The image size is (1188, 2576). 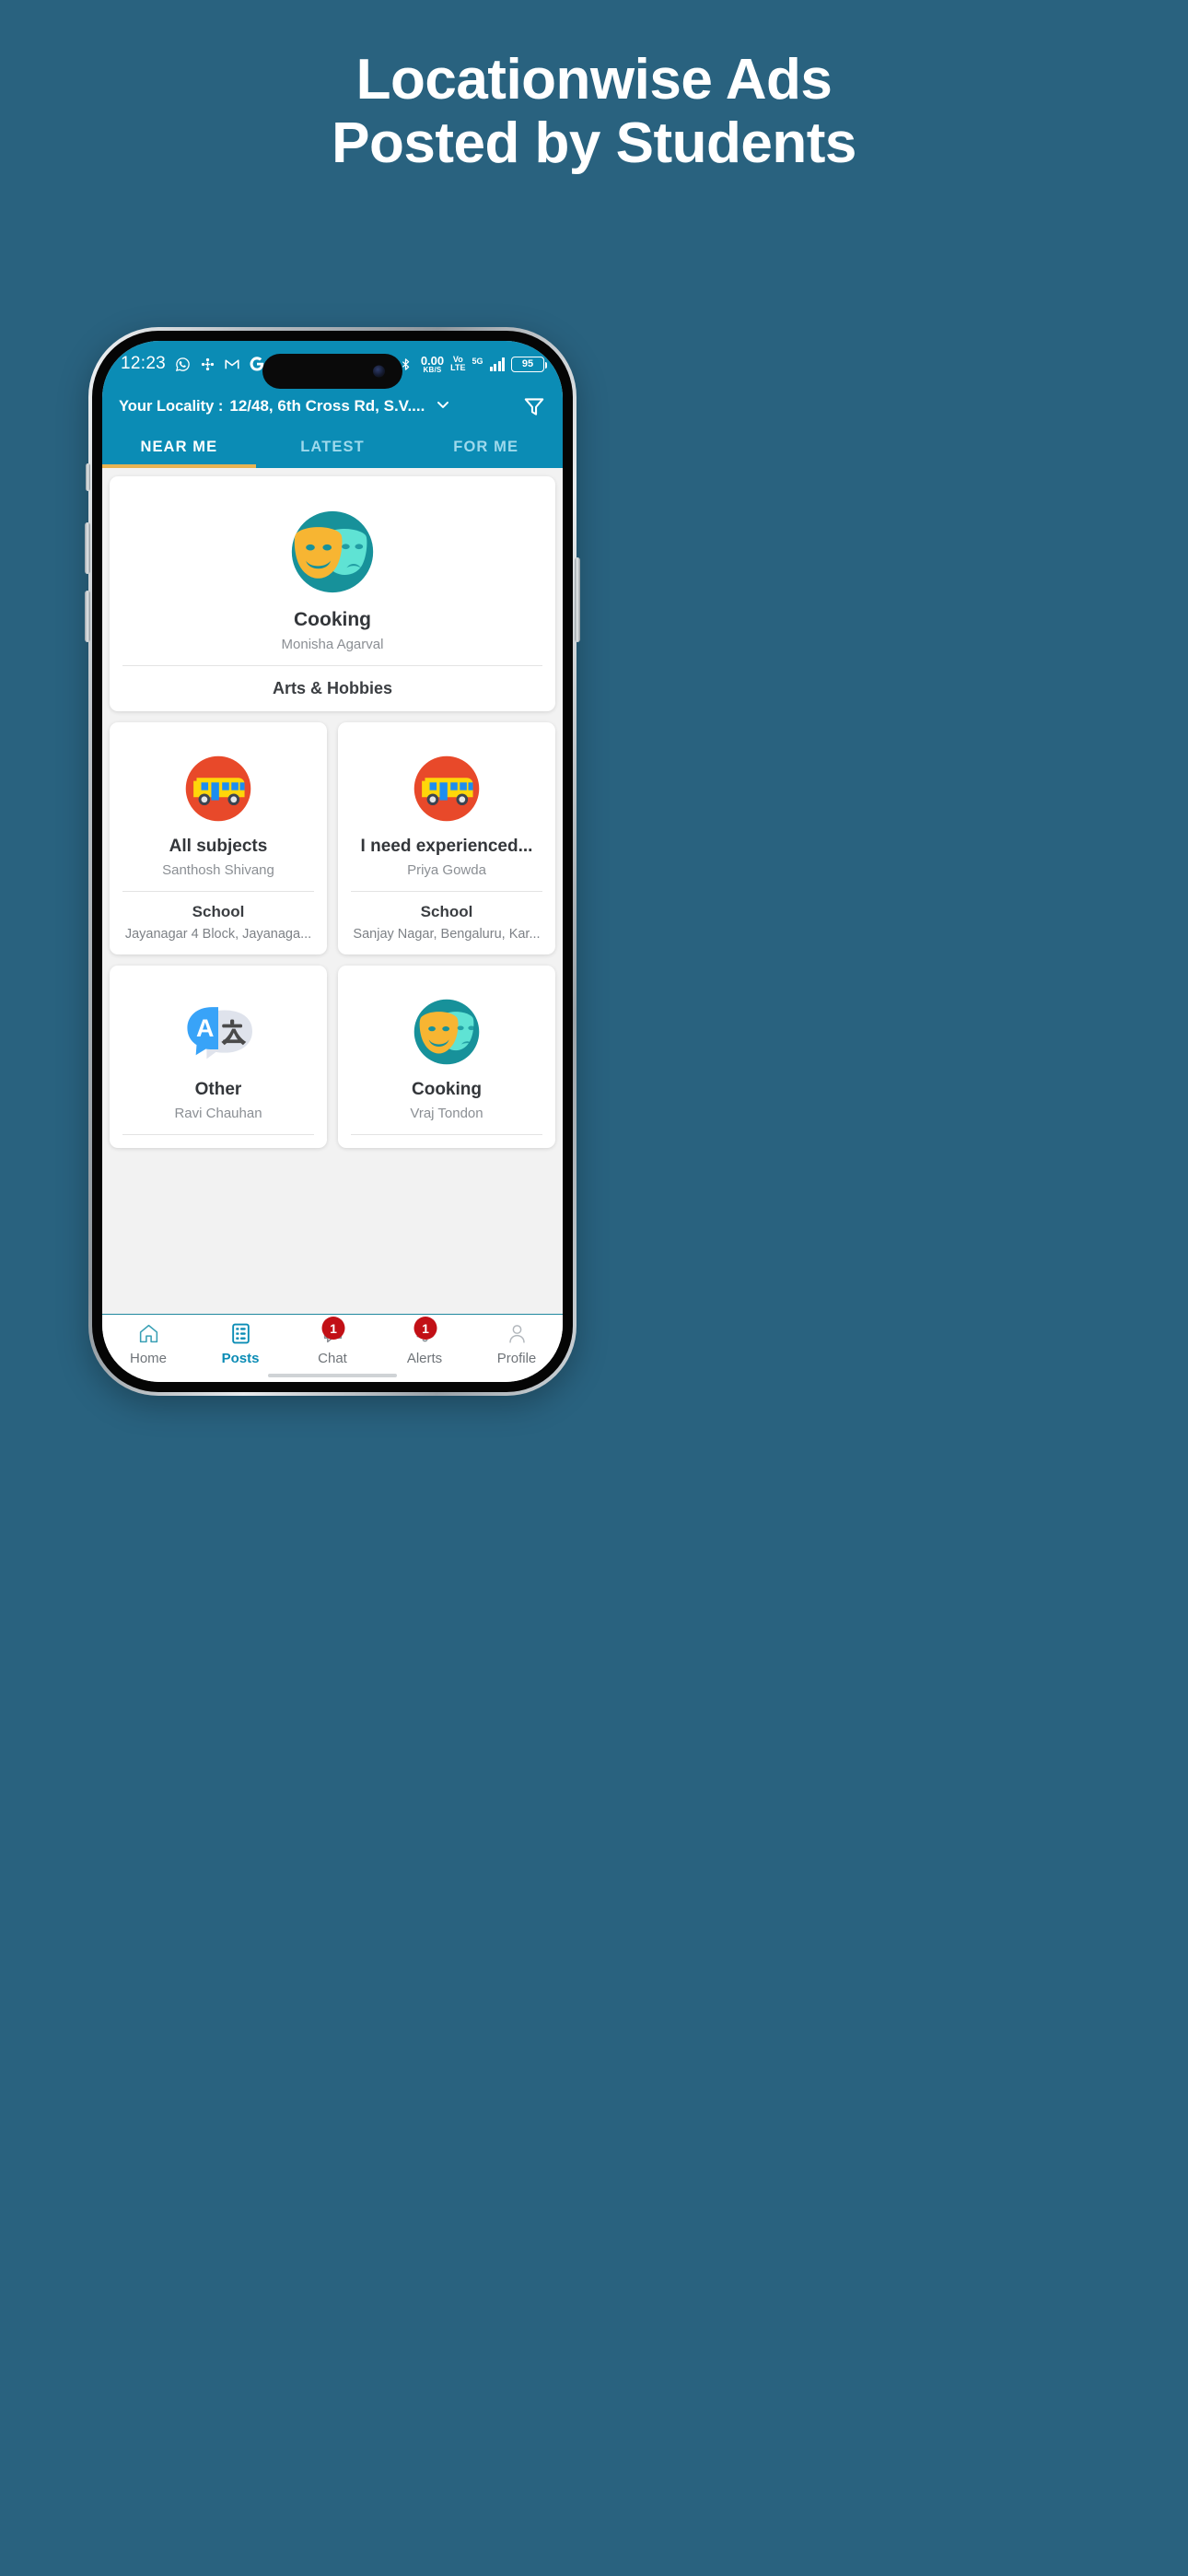 What do you see at coordinates (424, 1358) in the screenshot?
I see `nav-label-alerts: Alerts` at bounding box center [424, 1358].